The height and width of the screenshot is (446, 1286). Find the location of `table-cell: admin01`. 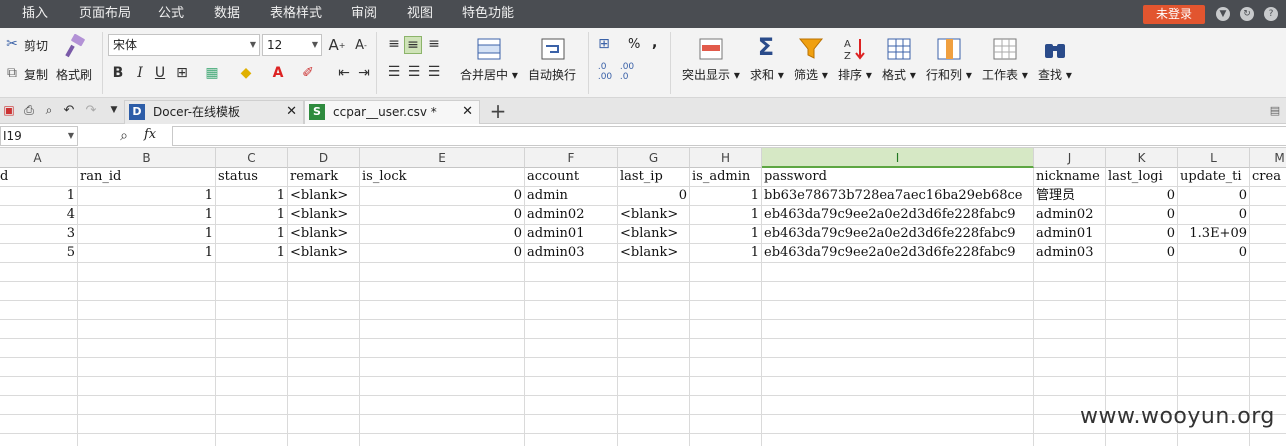

table-cell: admin01 is located at coordinates (1070, 234).